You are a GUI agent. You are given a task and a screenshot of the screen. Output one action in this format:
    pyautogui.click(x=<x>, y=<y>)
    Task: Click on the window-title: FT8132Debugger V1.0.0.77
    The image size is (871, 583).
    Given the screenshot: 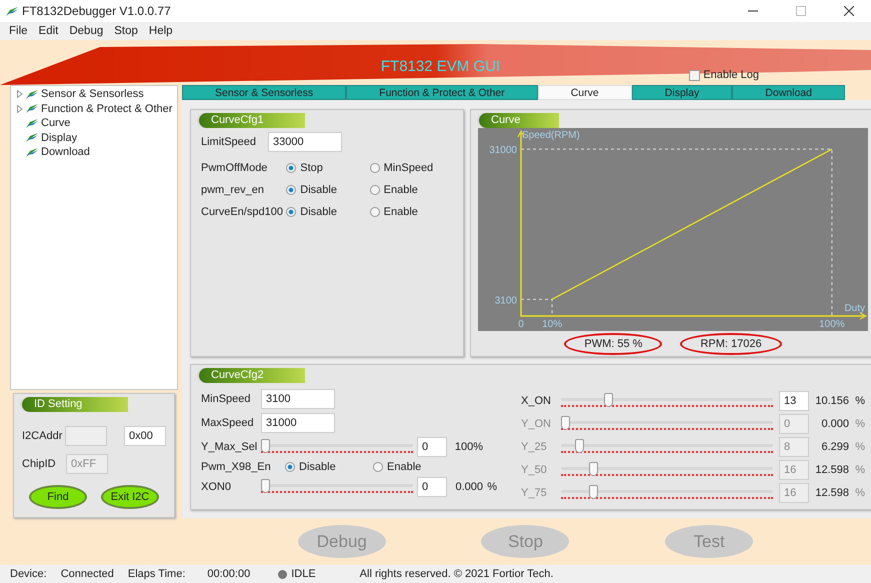 What is the action you would take?
    pyautogui.click(x=97, y=11)
    